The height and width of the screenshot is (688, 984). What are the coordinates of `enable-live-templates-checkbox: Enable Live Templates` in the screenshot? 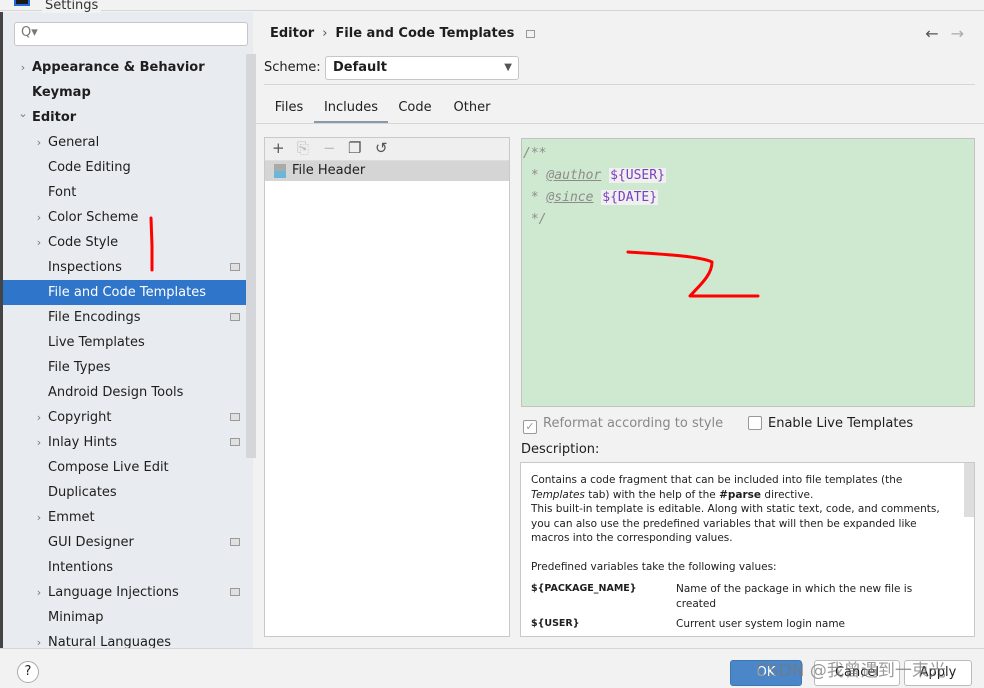 It's located at (830, 424).